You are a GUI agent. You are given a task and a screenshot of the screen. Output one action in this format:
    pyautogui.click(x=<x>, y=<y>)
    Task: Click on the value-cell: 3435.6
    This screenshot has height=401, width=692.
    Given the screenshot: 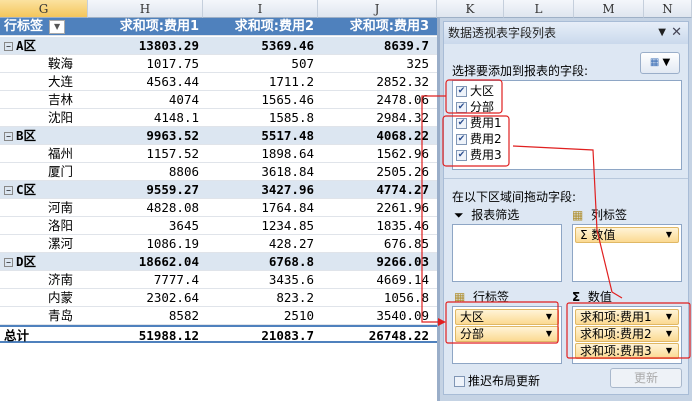 What is the action you would take?
    pyautogui.click(x=260, y=280)
    